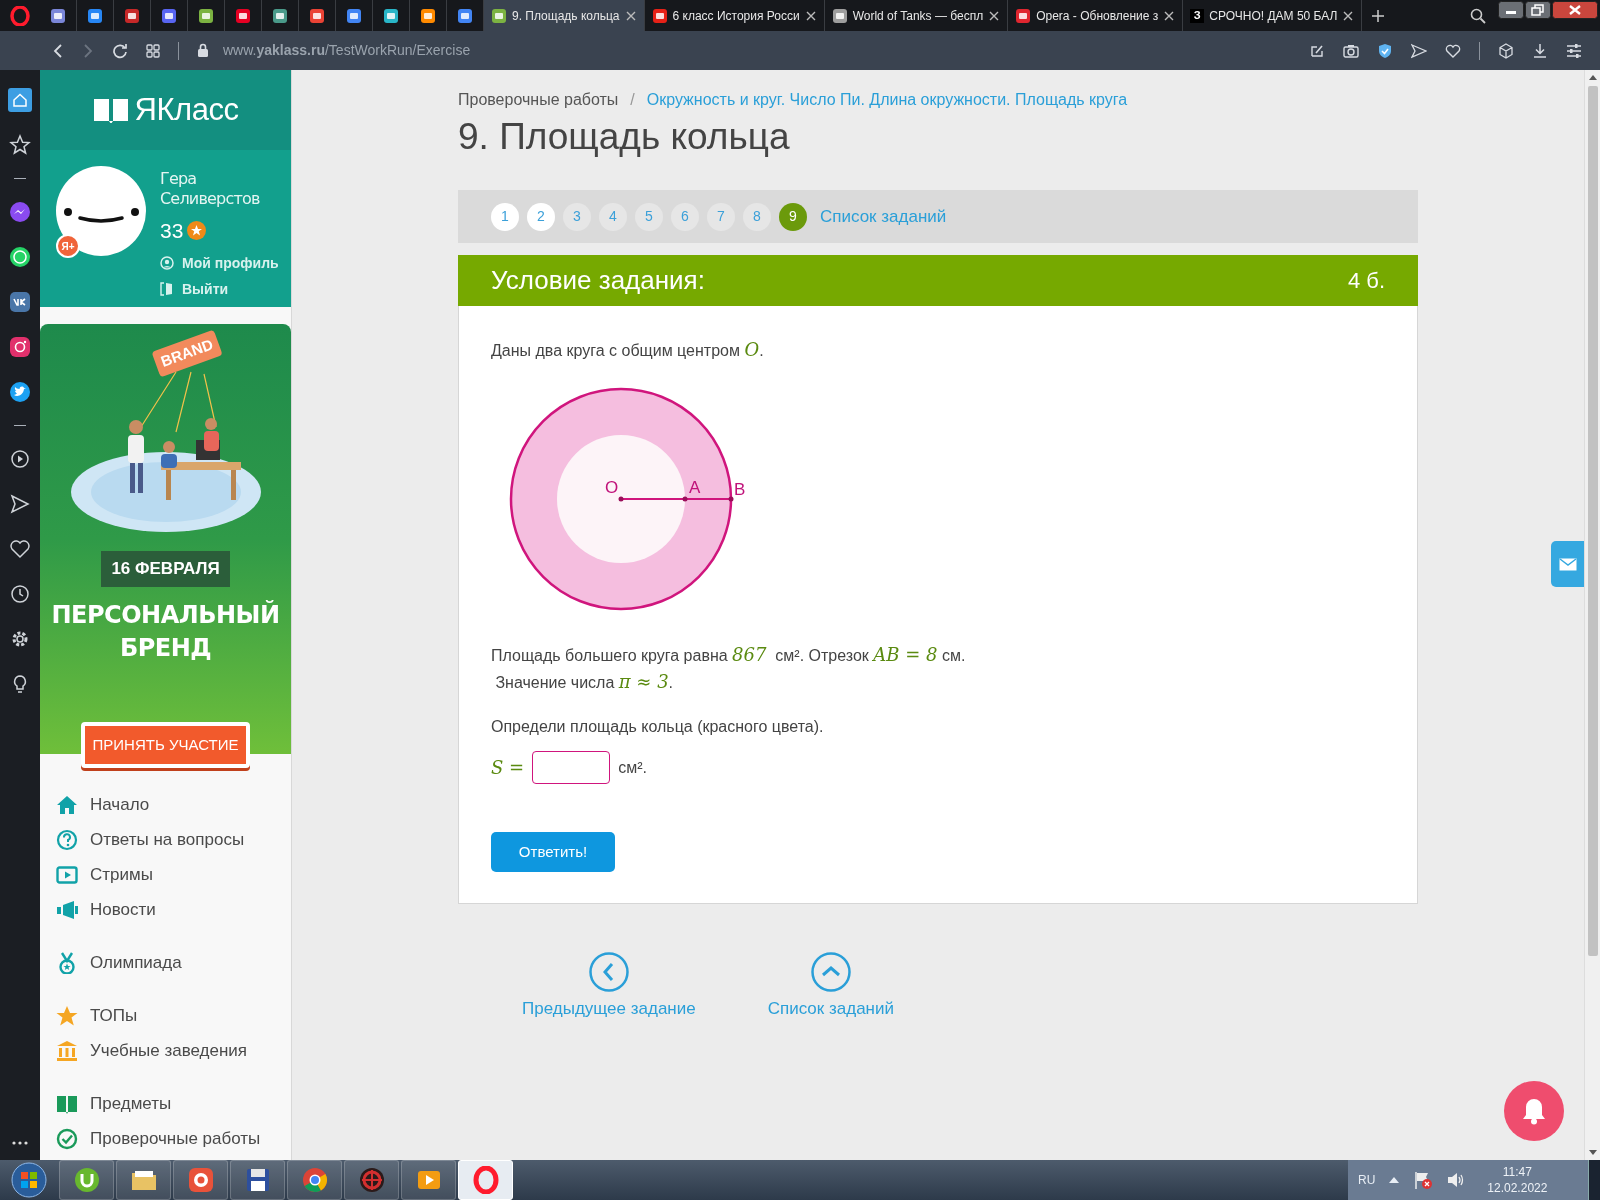 The image size is (1600, 1200). I want to click on search-icon, so click(1478, 15).